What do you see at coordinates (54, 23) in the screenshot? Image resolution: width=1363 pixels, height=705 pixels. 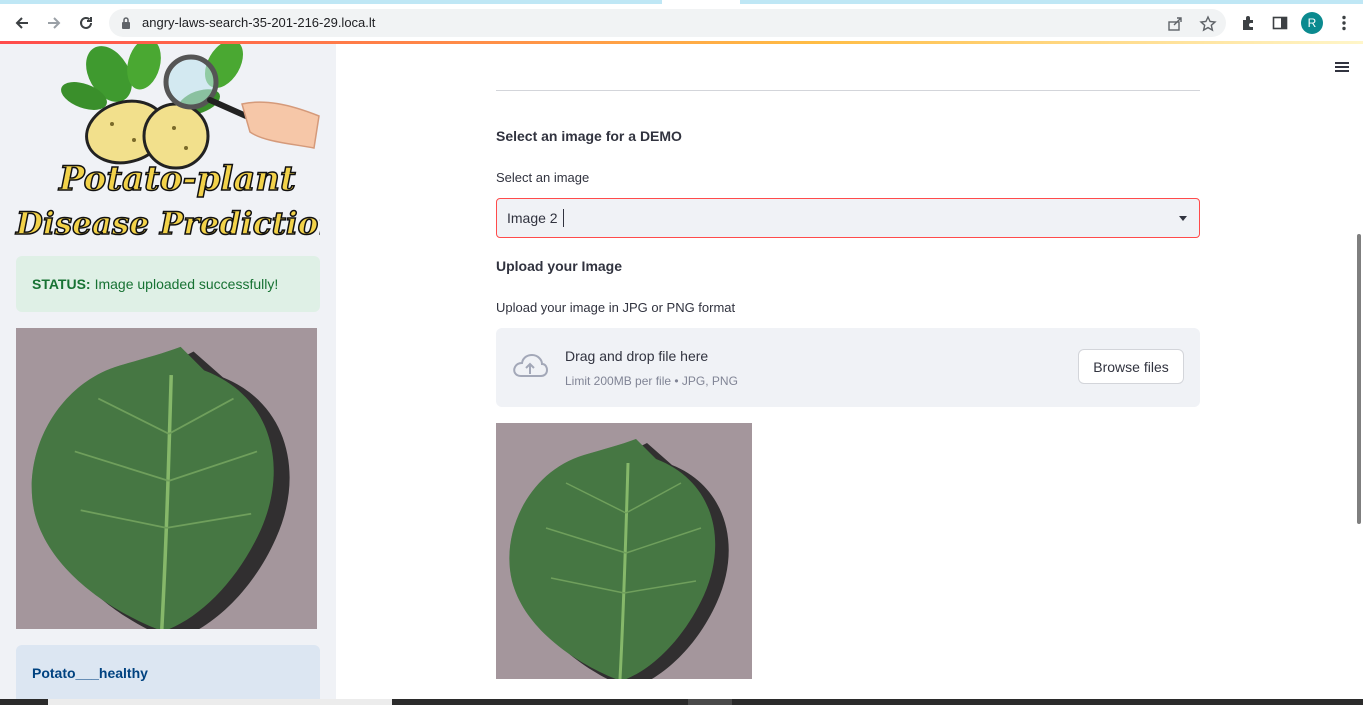 I see `forward-icon` at bounding box center [54, 23].